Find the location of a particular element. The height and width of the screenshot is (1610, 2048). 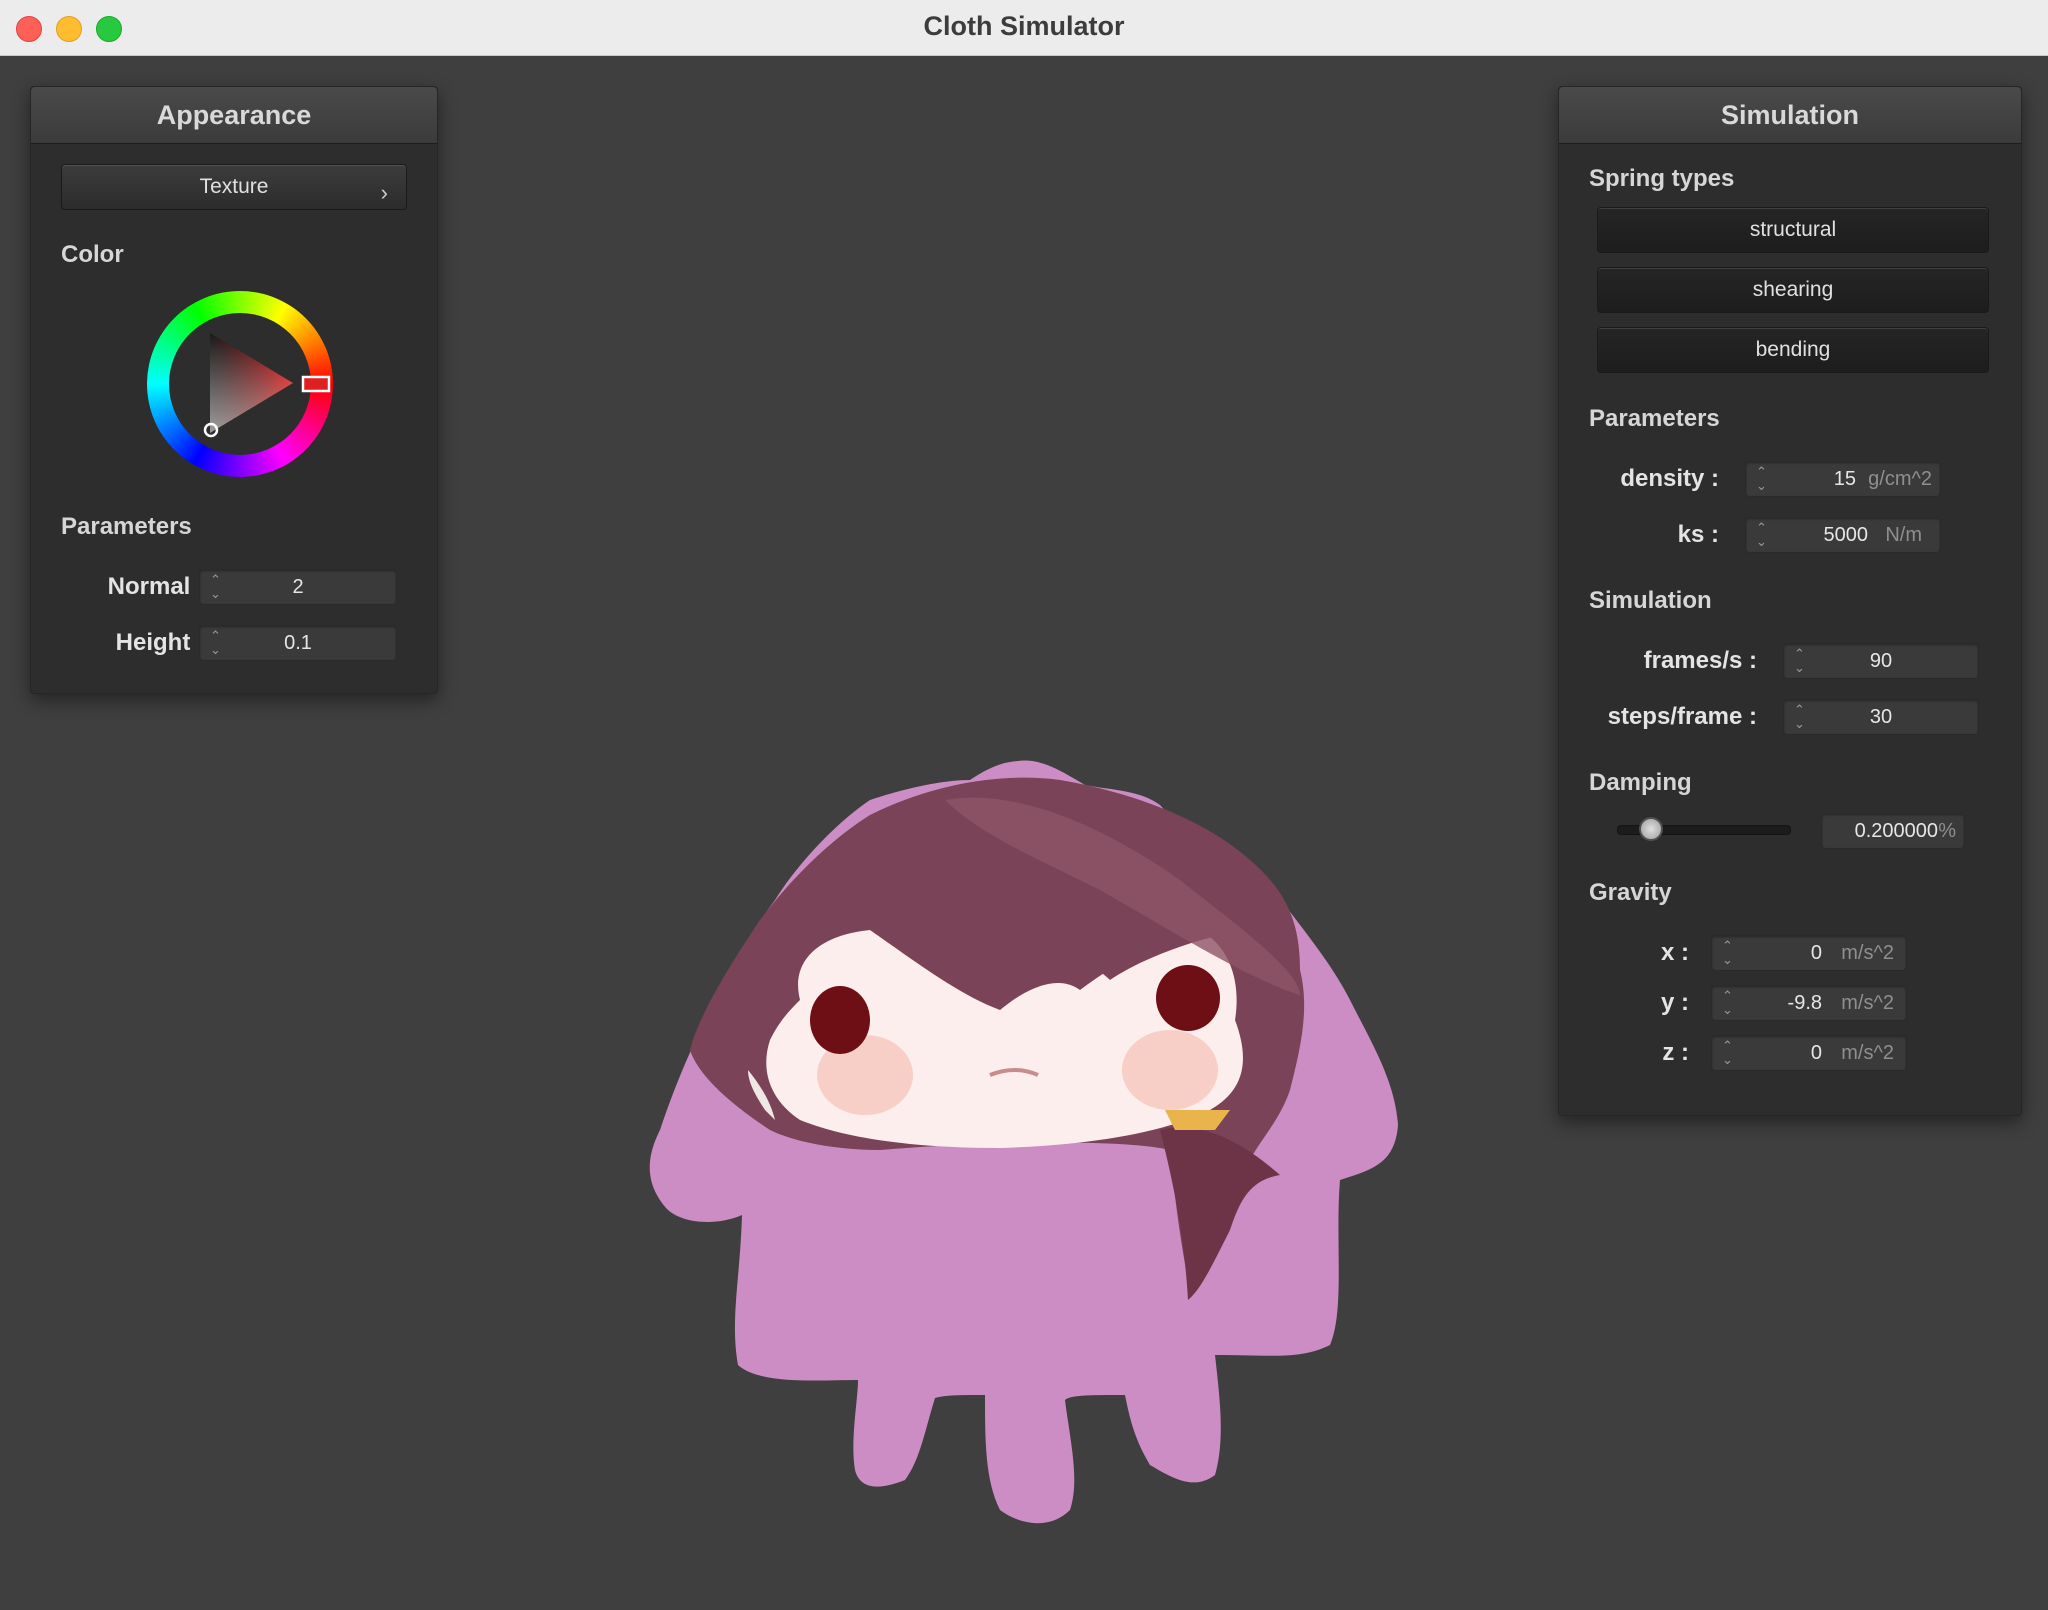

height-value: 0.1 is located at coordinates (298, 643).